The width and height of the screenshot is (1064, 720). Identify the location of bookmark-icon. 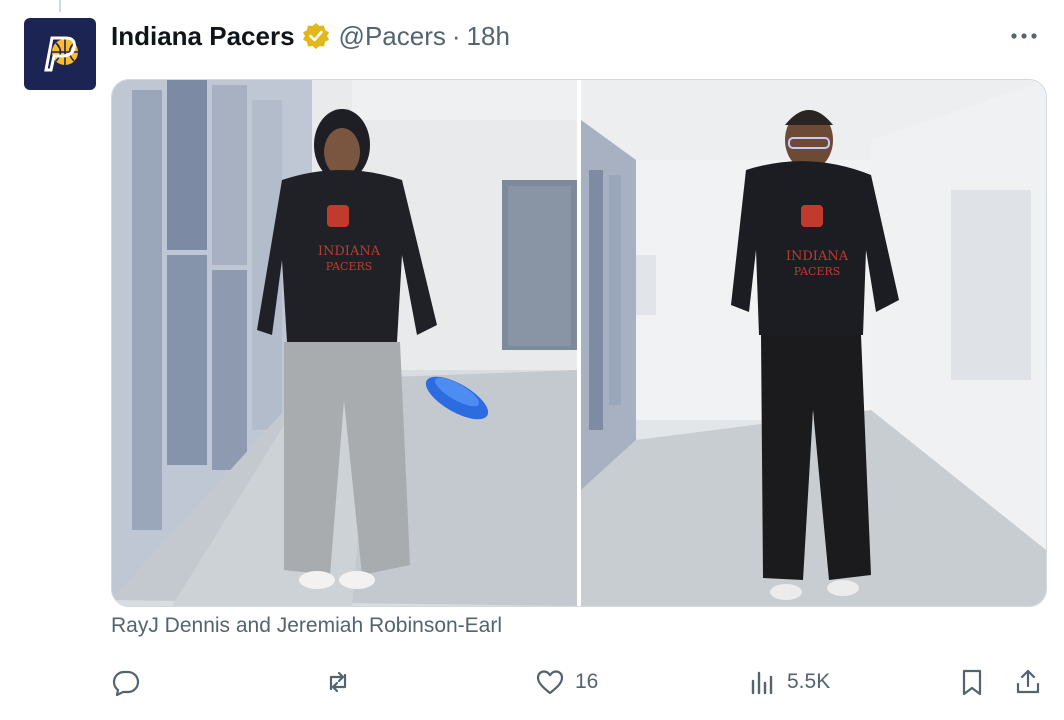
(972, 682).